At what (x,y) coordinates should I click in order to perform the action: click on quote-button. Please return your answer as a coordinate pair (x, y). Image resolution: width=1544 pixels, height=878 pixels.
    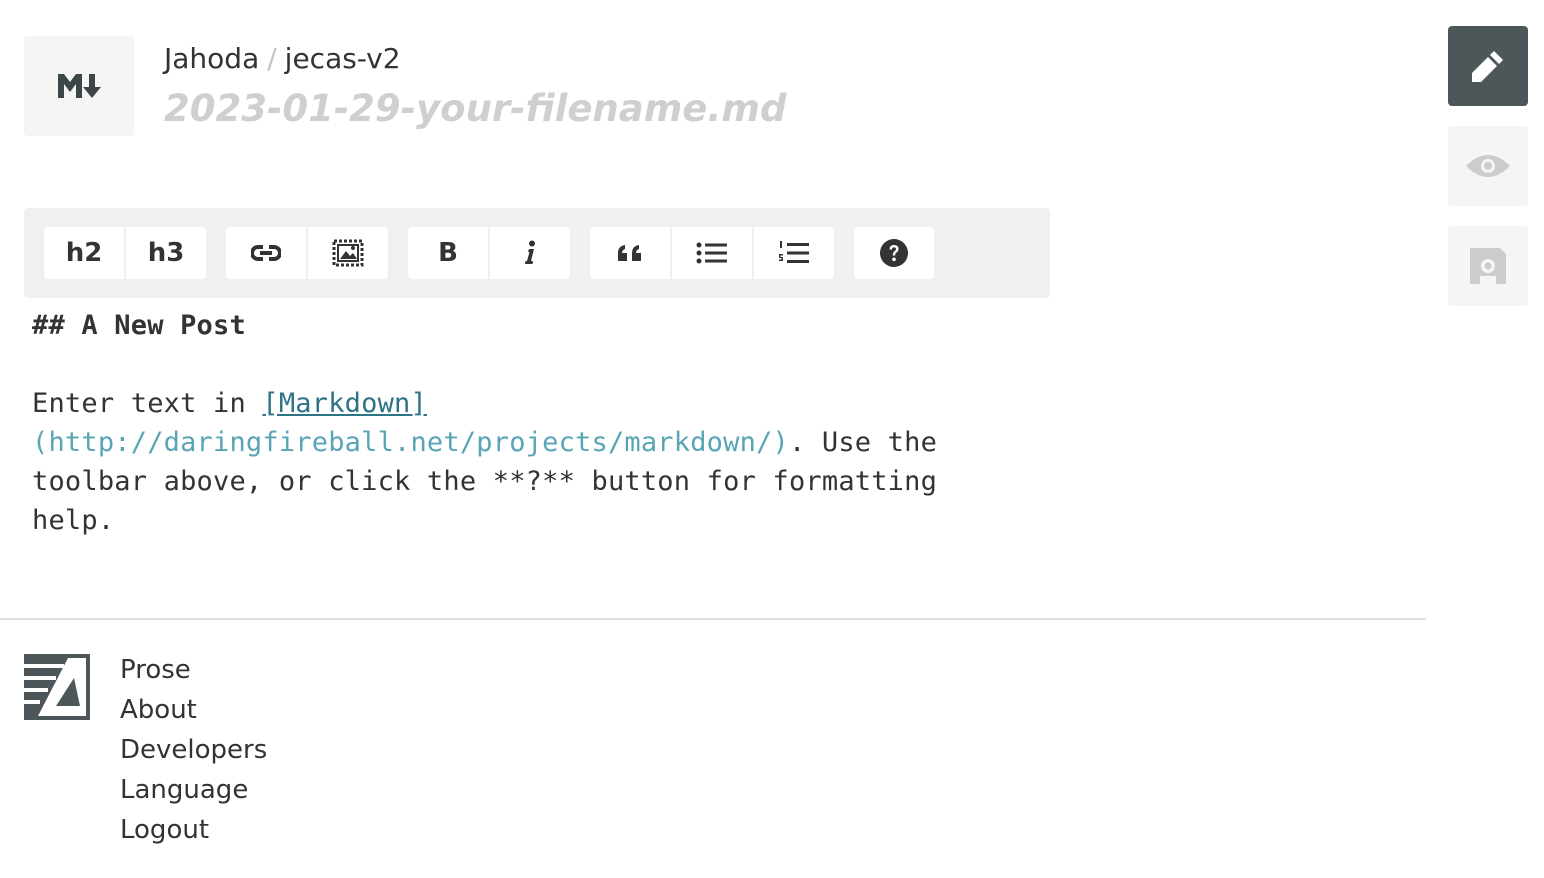
    Looking at the image, I should click on (630, 253).